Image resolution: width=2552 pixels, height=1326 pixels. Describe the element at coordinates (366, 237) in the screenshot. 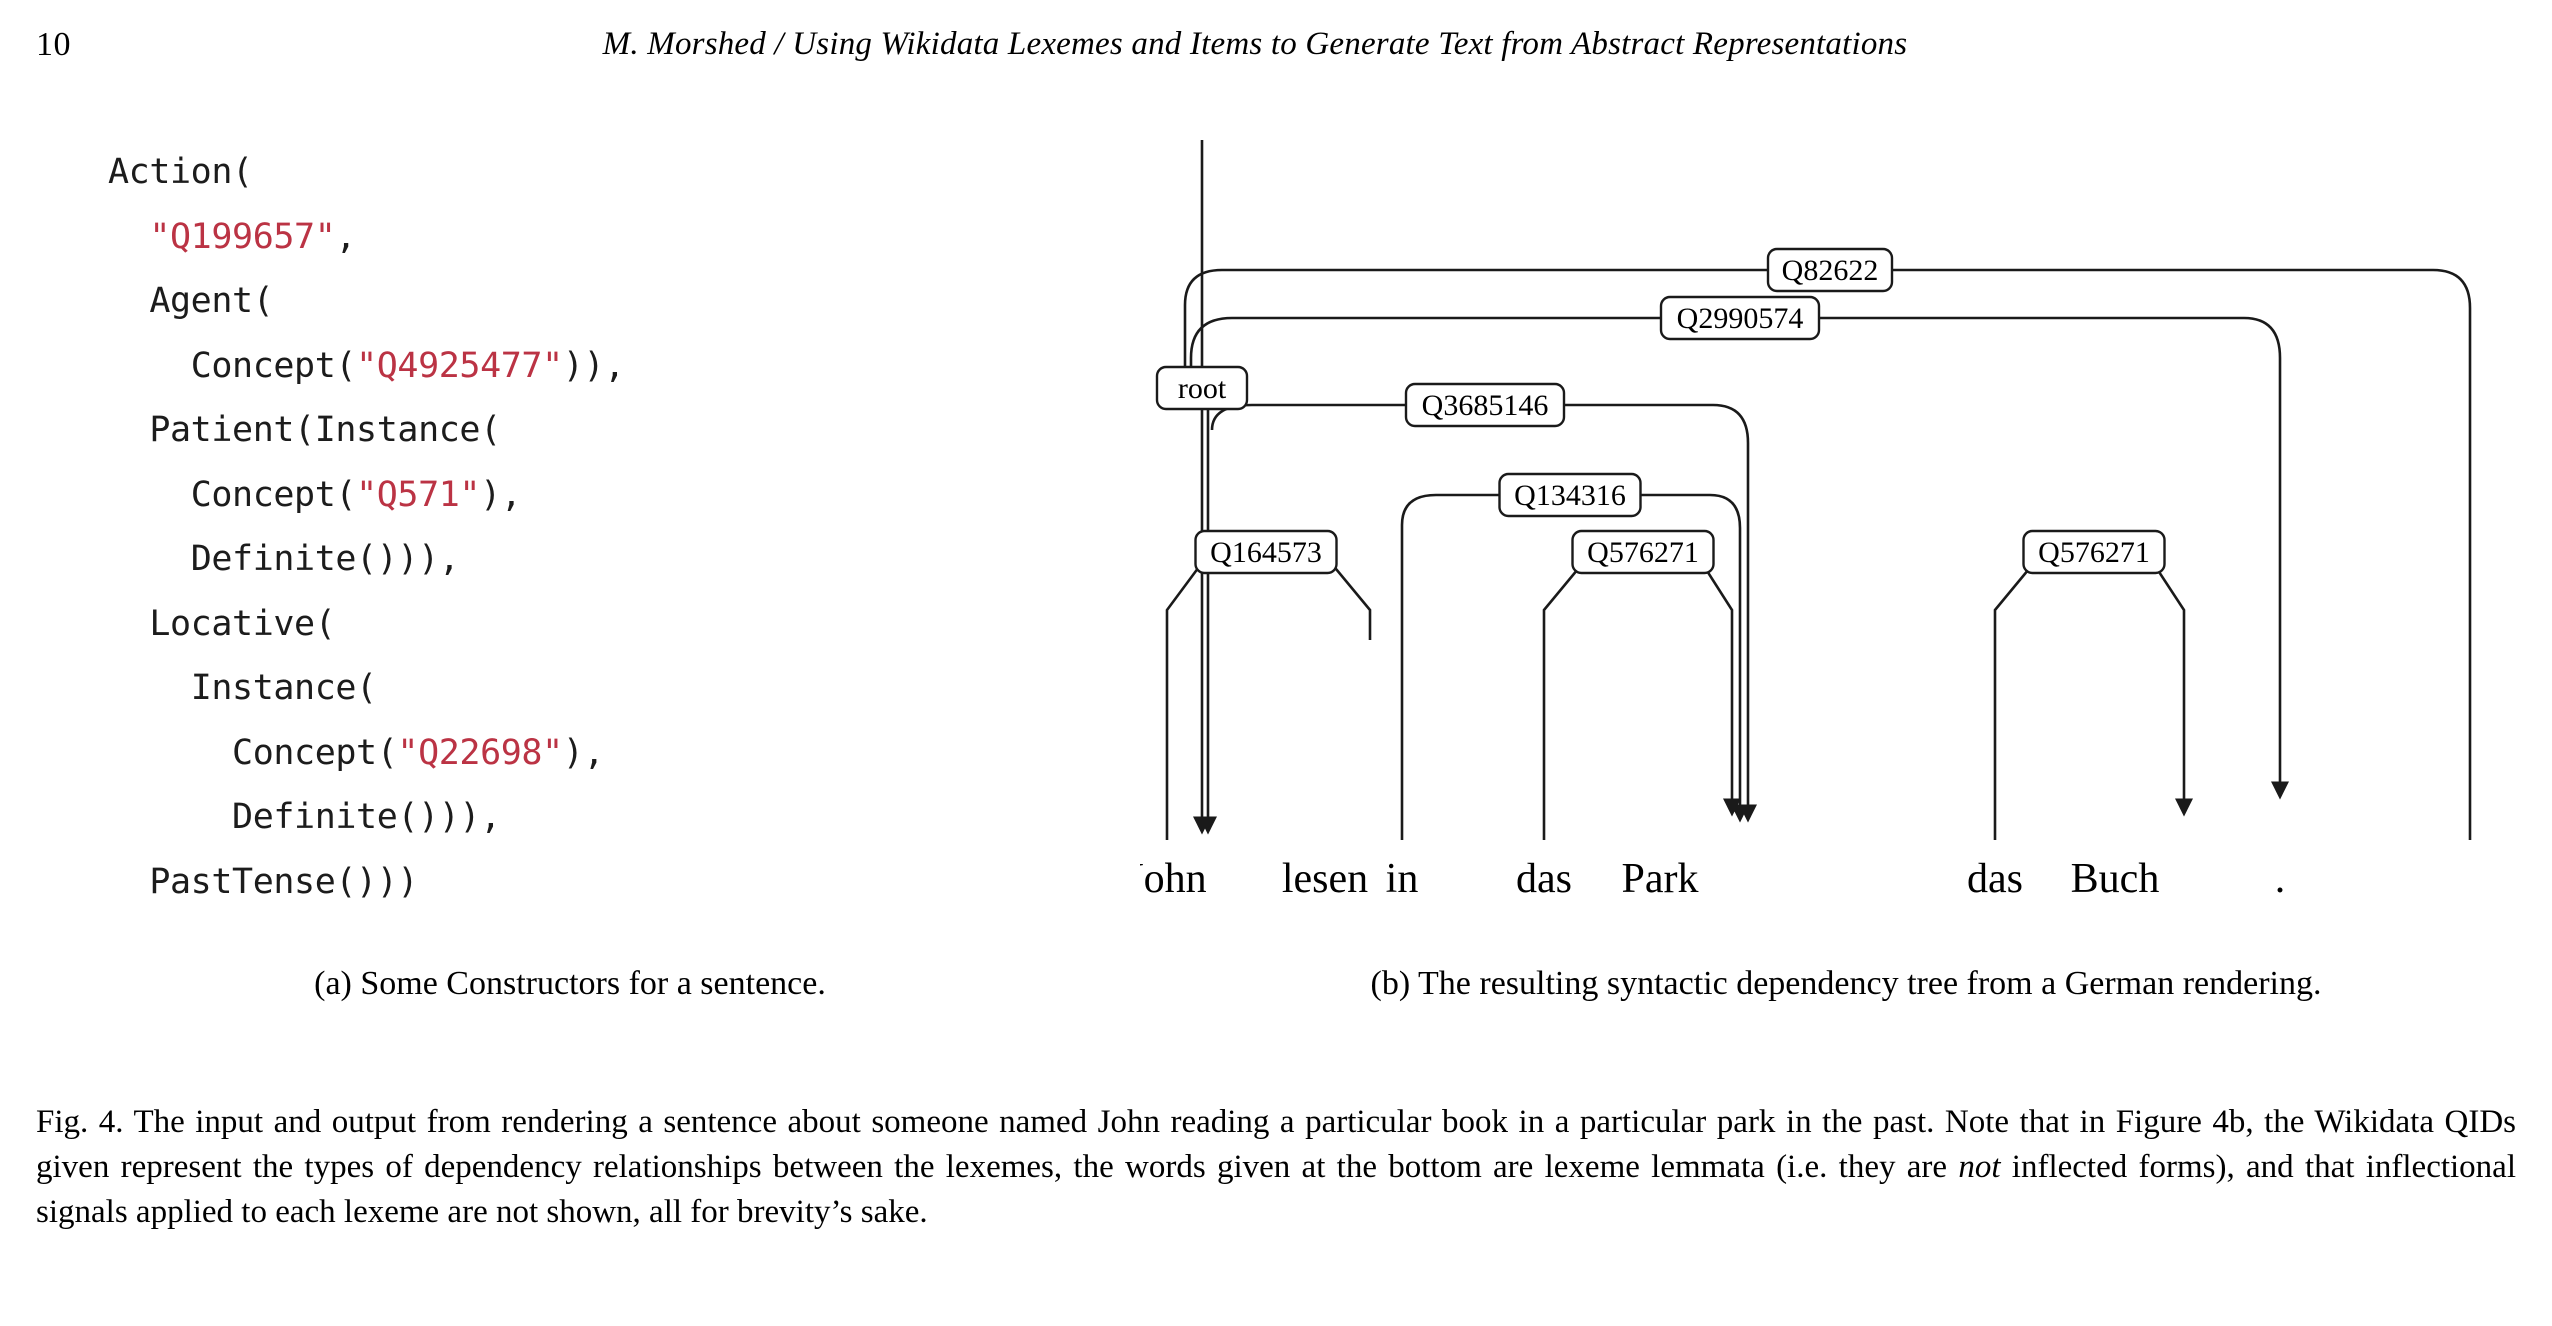

I see `code-line: "Q199657",` at that location.